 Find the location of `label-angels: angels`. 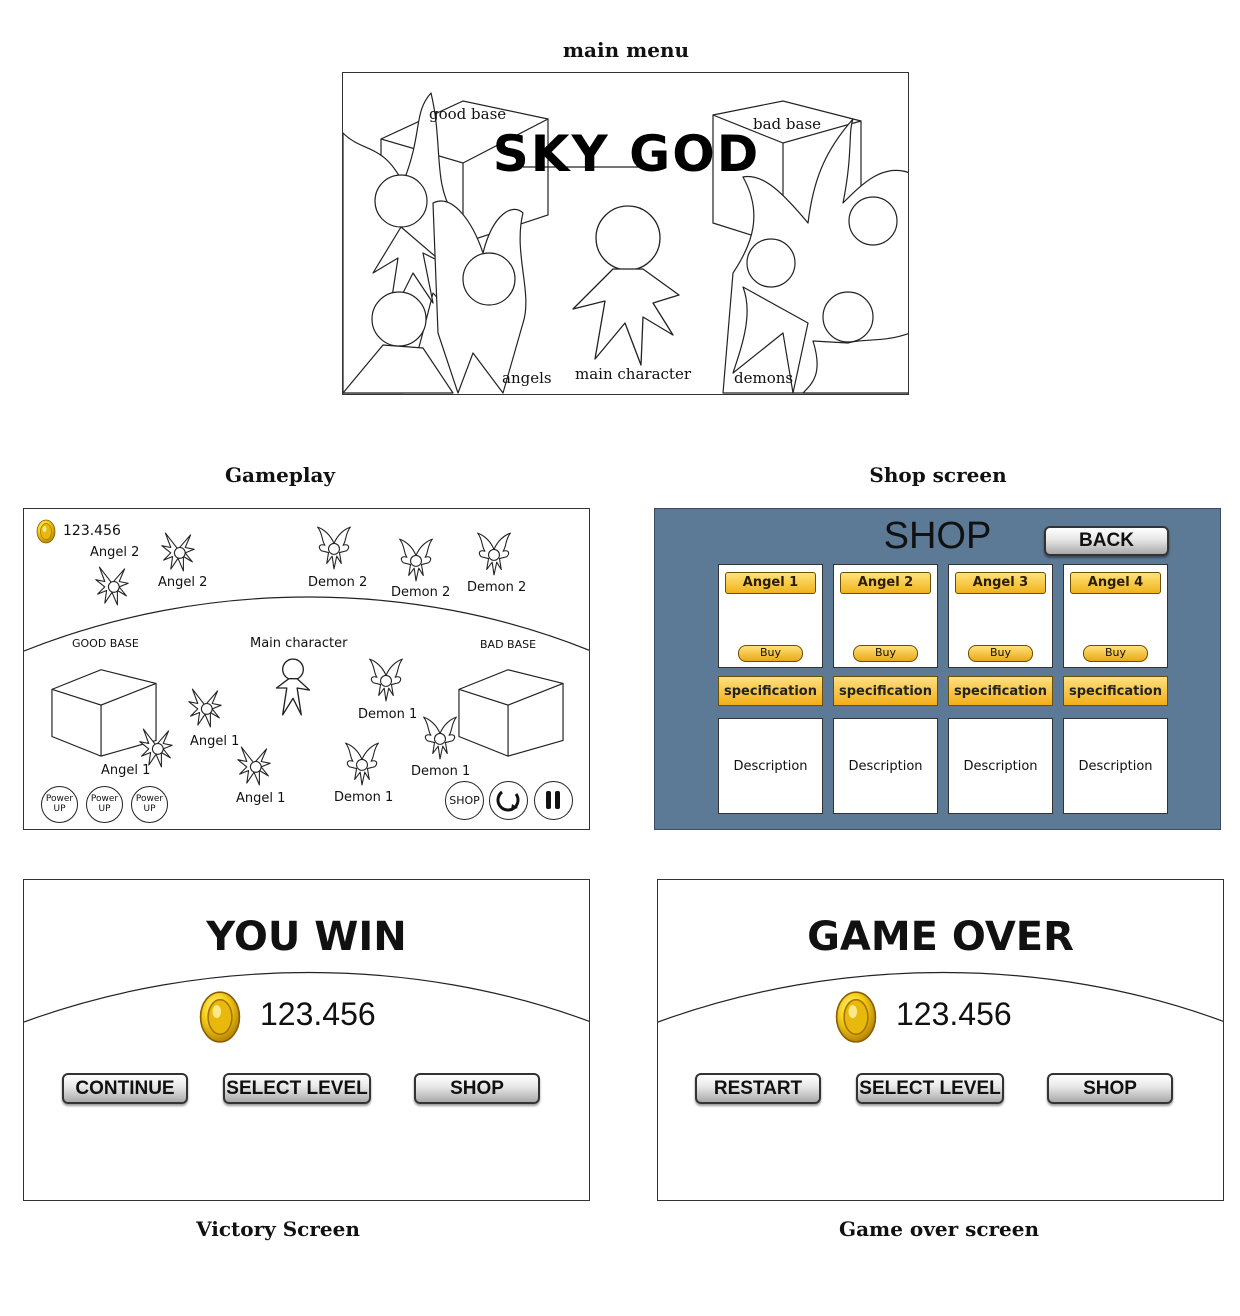

label-angels: angels is located at coordinates (527, 378).